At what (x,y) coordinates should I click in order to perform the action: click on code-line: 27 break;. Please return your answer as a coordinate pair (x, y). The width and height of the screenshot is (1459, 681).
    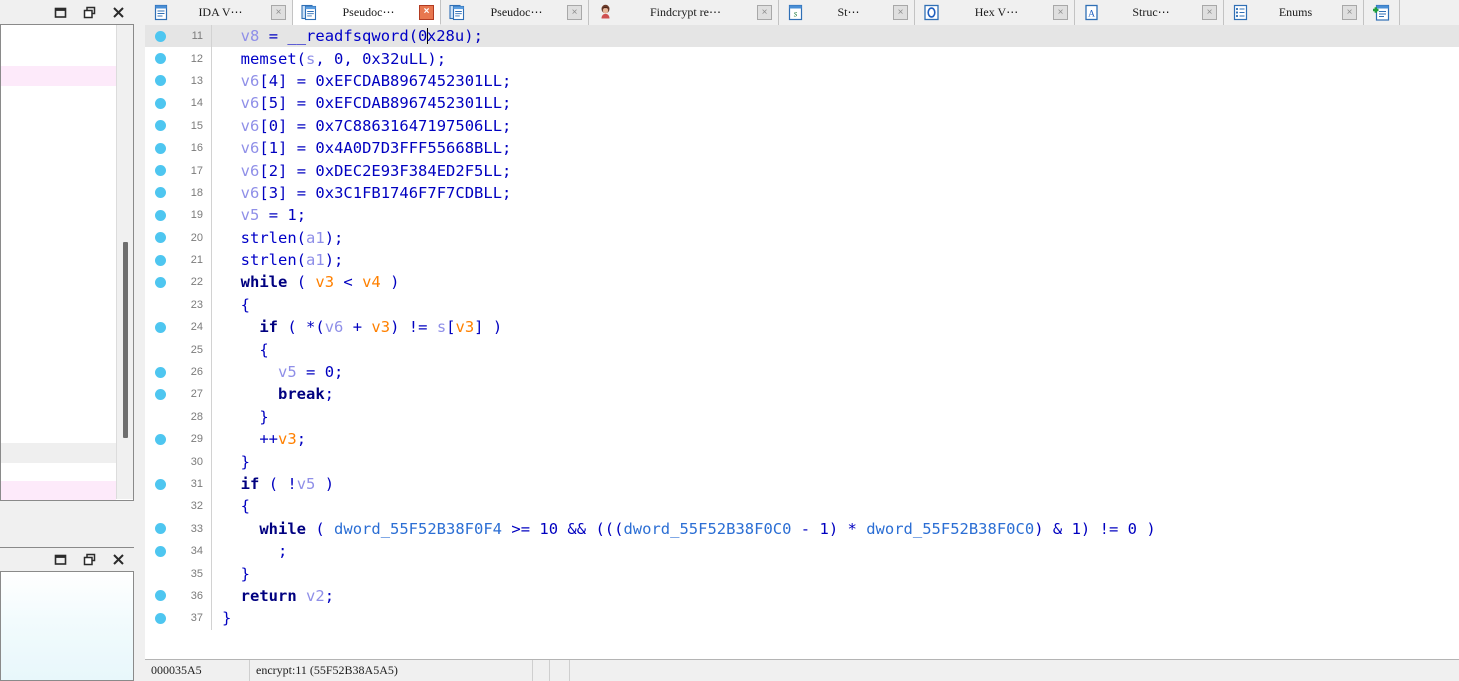
    Looking at the image, I should click on (802, 394).